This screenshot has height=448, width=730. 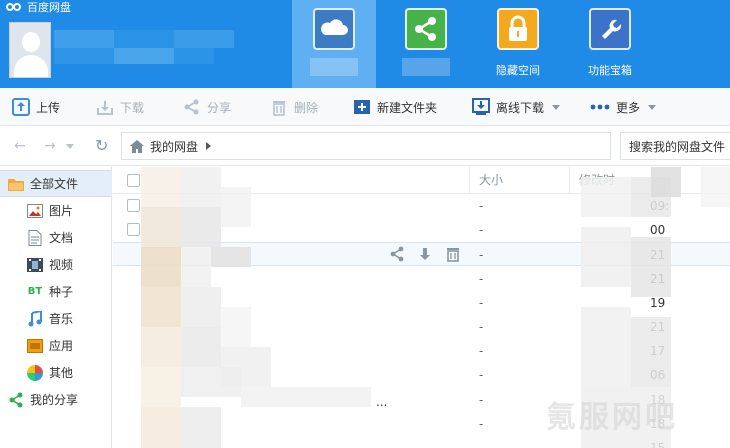 I want to click on more-button: 更多, so click(x=623, y=107).